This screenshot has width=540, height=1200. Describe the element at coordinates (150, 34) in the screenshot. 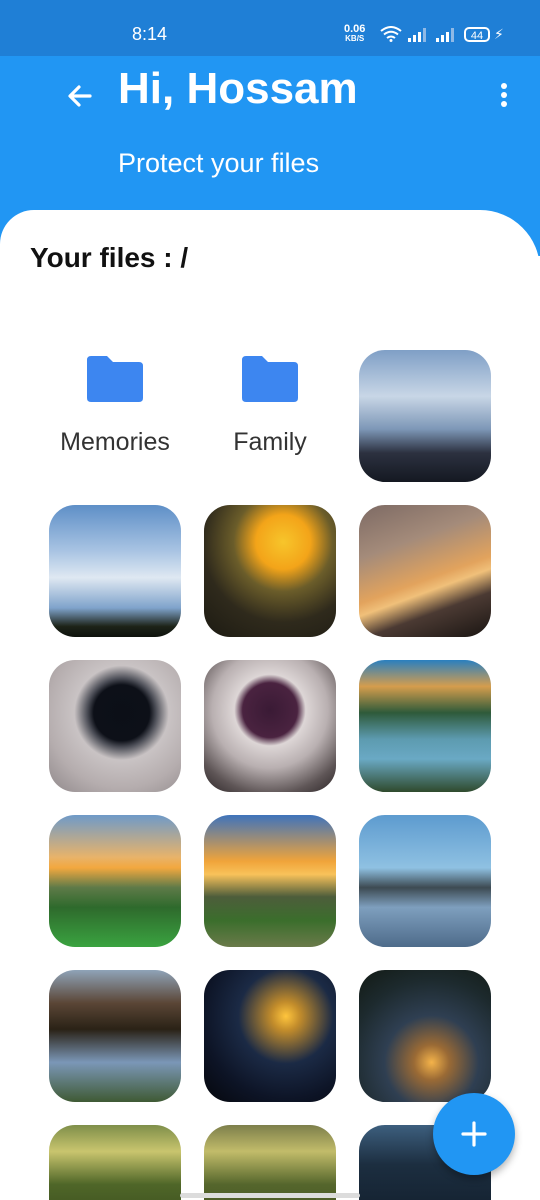

I see `status-time: 8:14` at that location.